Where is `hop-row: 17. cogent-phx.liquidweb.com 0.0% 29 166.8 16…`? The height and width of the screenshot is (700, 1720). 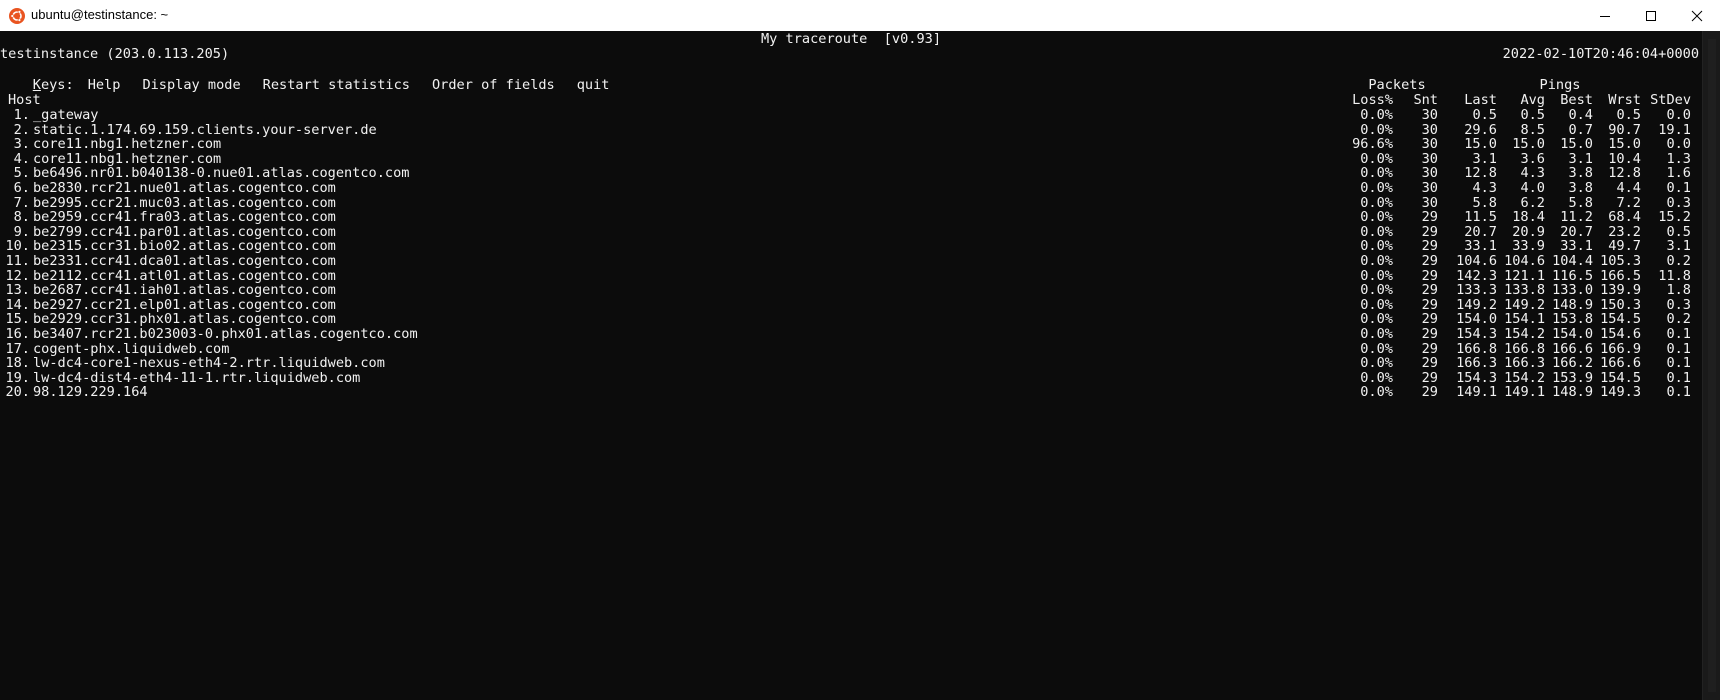
hop-row: 17. cogent-phx.liquidweb.com 0.0% 29 166.8 16… is located at coordinates (851, 349).